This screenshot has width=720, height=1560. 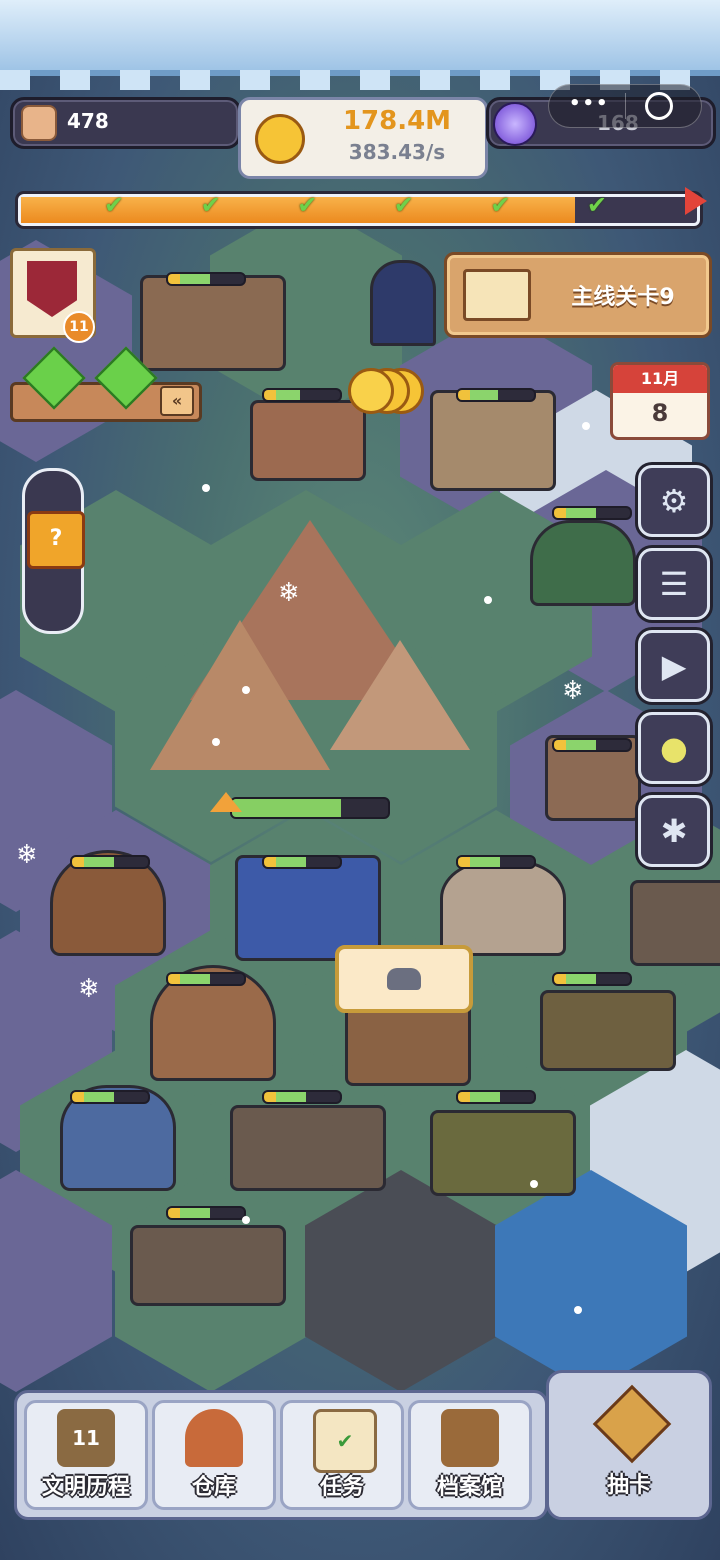 I want to click on archive-book-icon, so click(x=470, y=1438).